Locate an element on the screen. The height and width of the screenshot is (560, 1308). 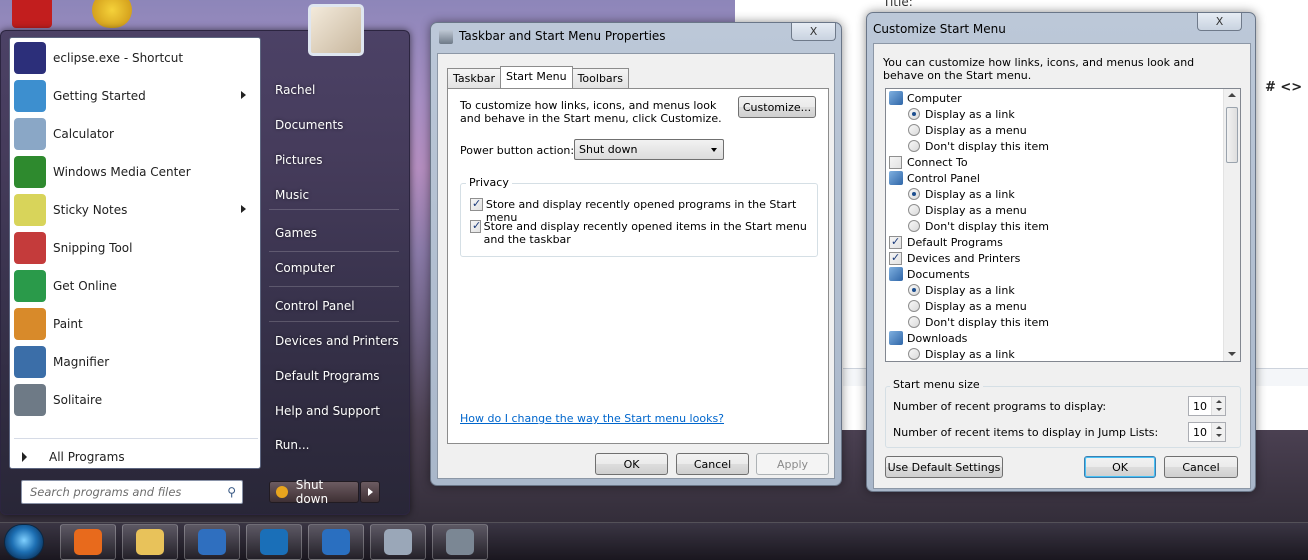
start-menu-link: Rachel is located at coordinates (295, 90).